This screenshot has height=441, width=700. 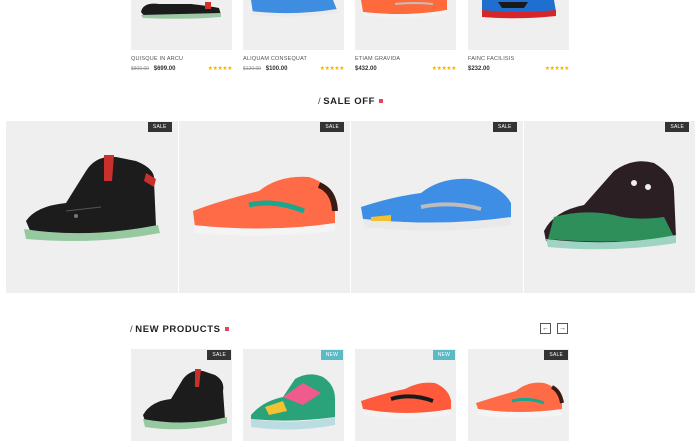 What do you see at coordinates (562, 328) in the screenshot?
I see `next-arrow-icon: →` at bounding box center [562, 328].